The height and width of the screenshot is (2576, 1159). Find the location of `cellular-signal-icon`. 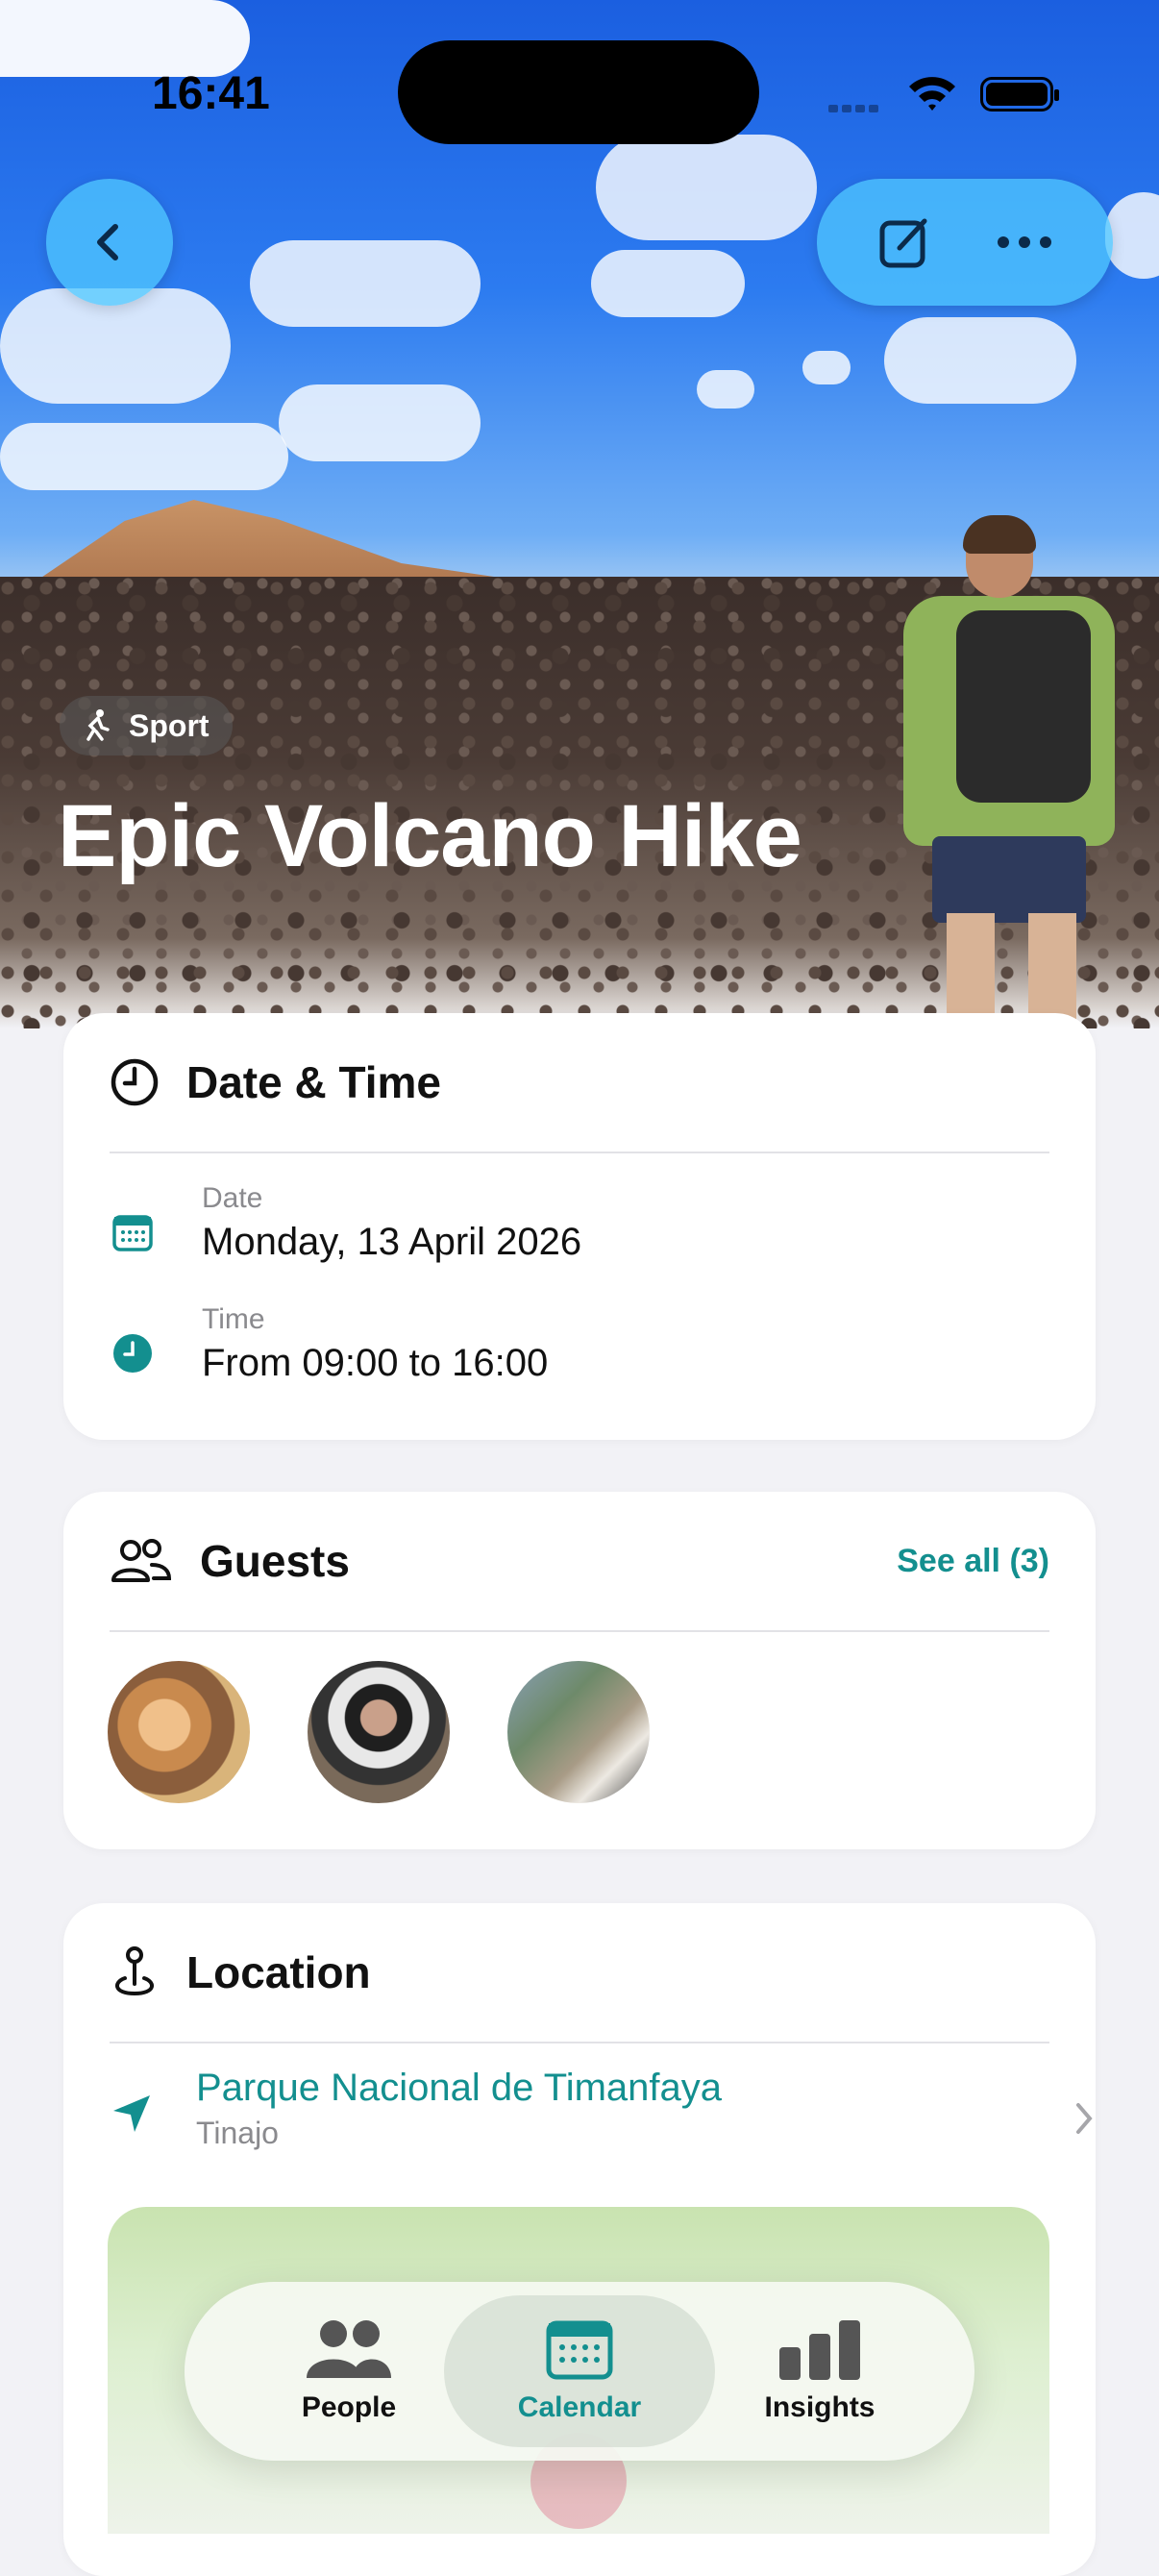

cellular-signal-icon is located at coordinates (855, 109).